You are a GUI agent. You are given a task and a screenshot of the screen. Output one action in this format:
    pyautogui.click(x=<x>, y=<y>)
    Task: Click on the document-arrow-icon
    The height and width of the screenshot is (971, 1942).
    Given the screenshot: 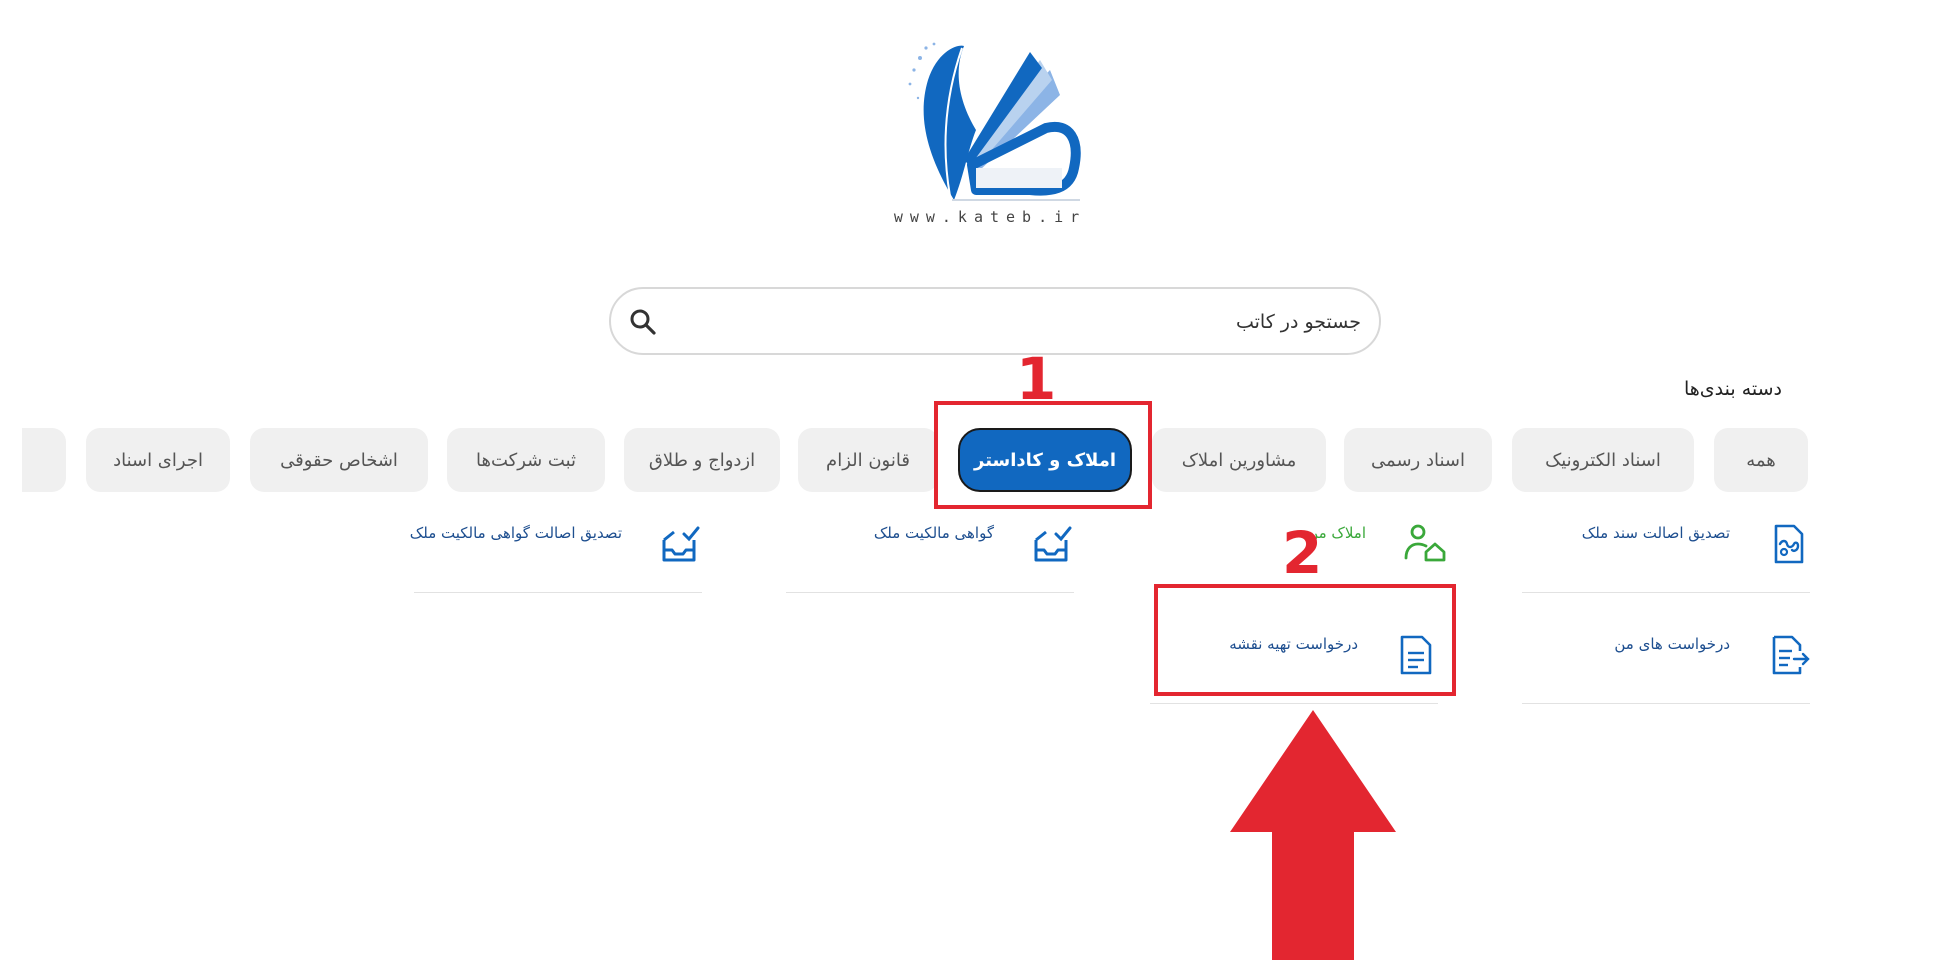 What is the action you would take?
    pyautogui.click(x=1791, y=655)
    